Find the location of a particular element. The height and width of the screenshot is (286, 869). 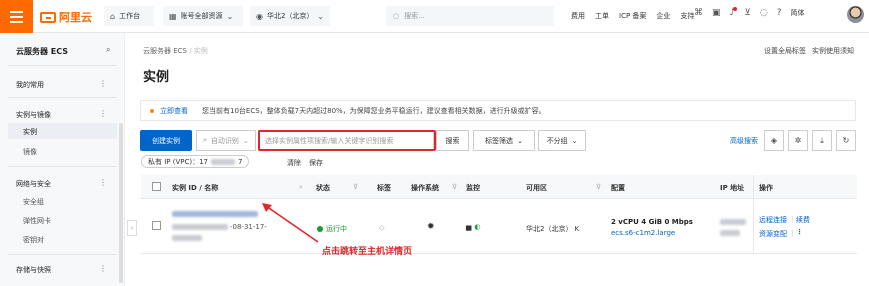

redacted-name is located at coordinates (200, 227).